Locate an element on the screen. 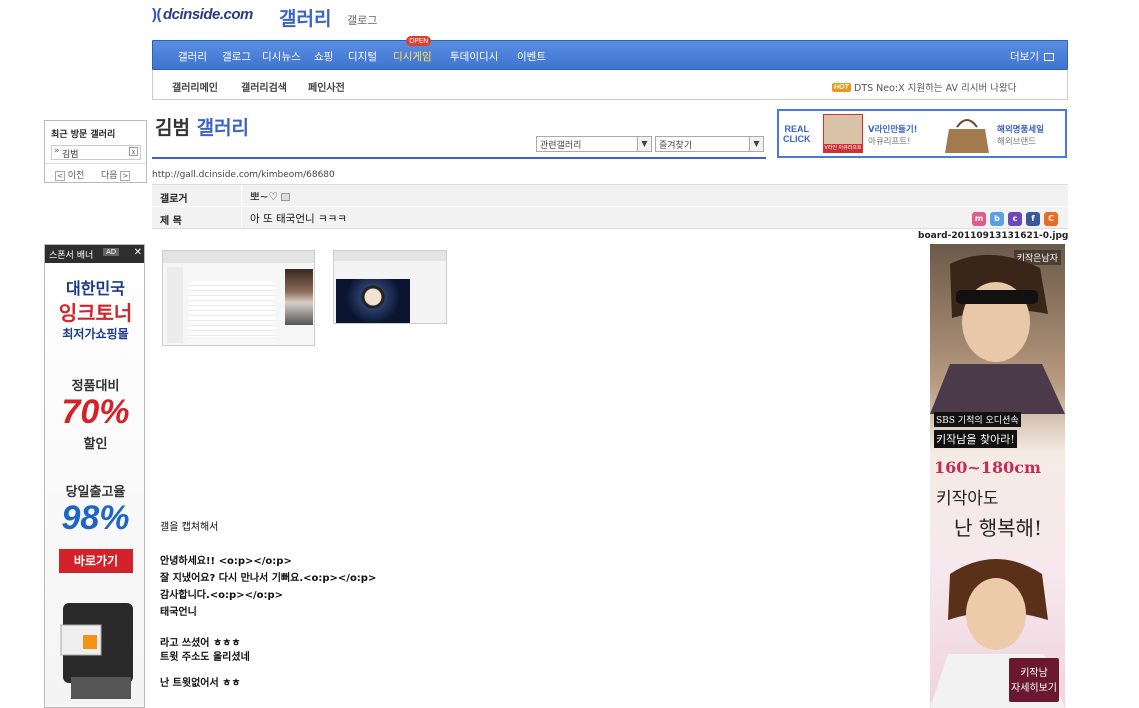 The height and width of the screenshot is (708, 1139). share-cyworld-icon: C is located at coordinates (1051, 219).